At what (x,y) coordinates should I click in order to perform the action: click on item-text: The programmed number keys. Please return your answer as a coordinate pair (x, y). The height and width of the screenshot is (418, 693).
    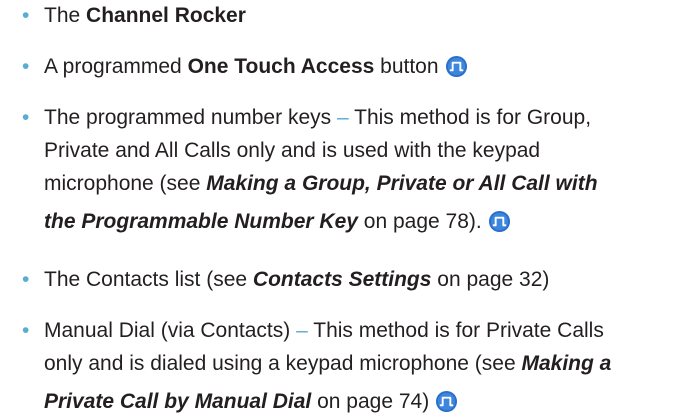
    Looking at the image, I should click on (190, 117).